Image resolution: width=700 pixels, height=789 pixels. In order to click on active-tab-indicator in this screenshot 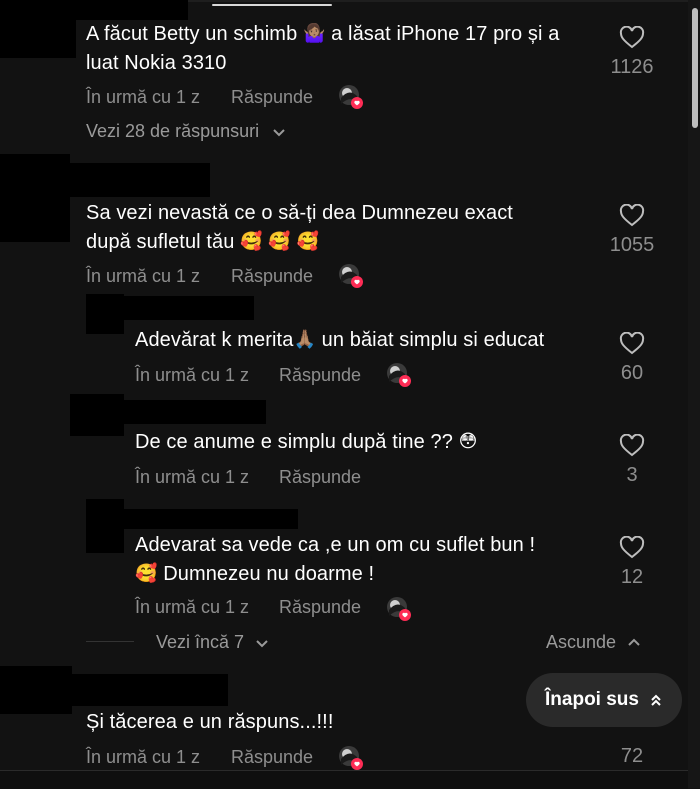, I will do `click(272, 5)`.